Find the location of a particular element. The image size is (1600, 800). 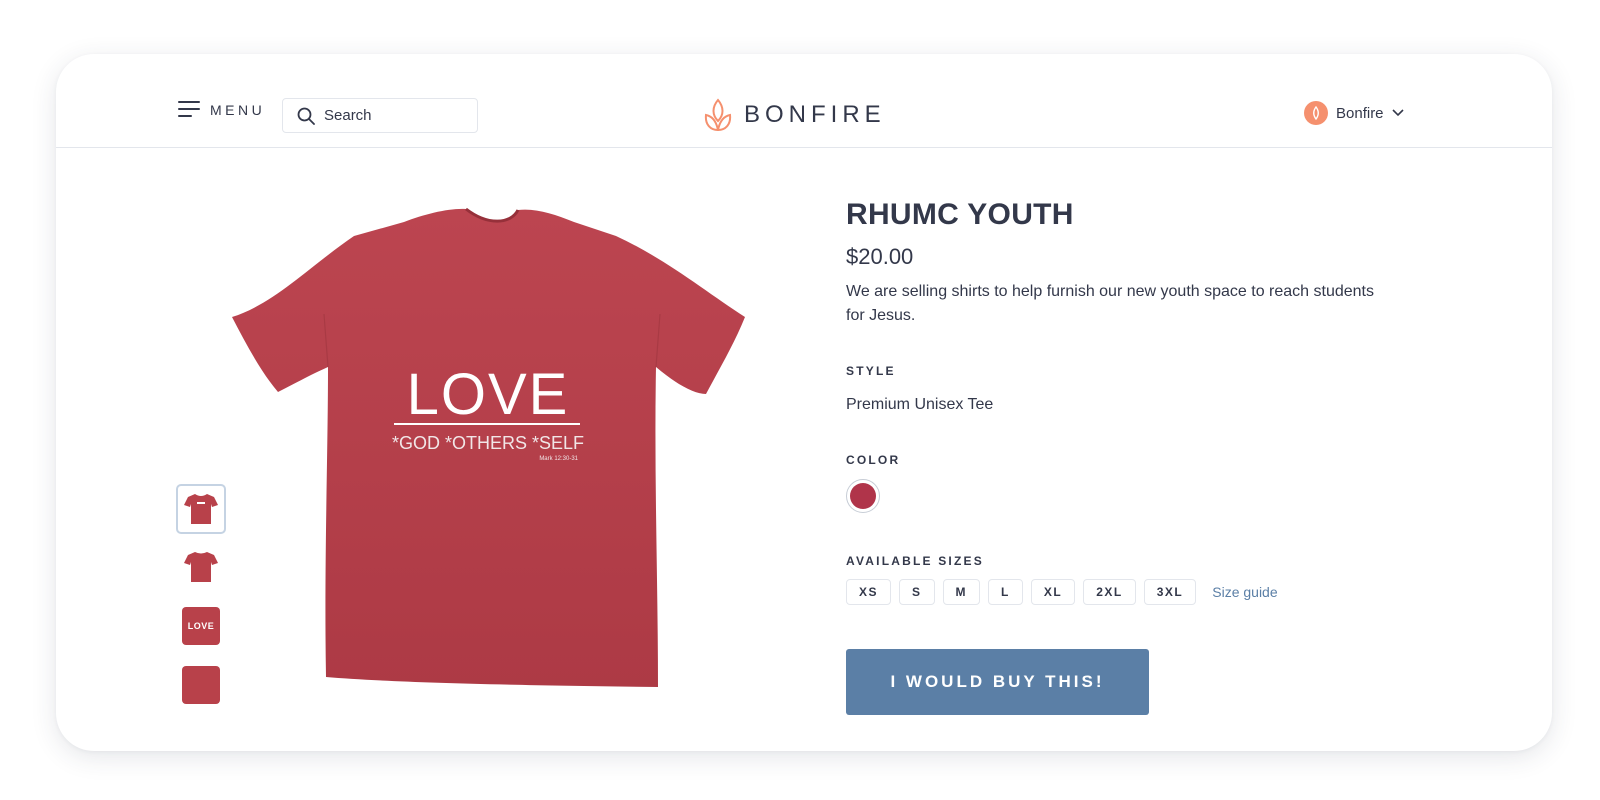

color-swatch-selected is located at coordinates (863, 496).